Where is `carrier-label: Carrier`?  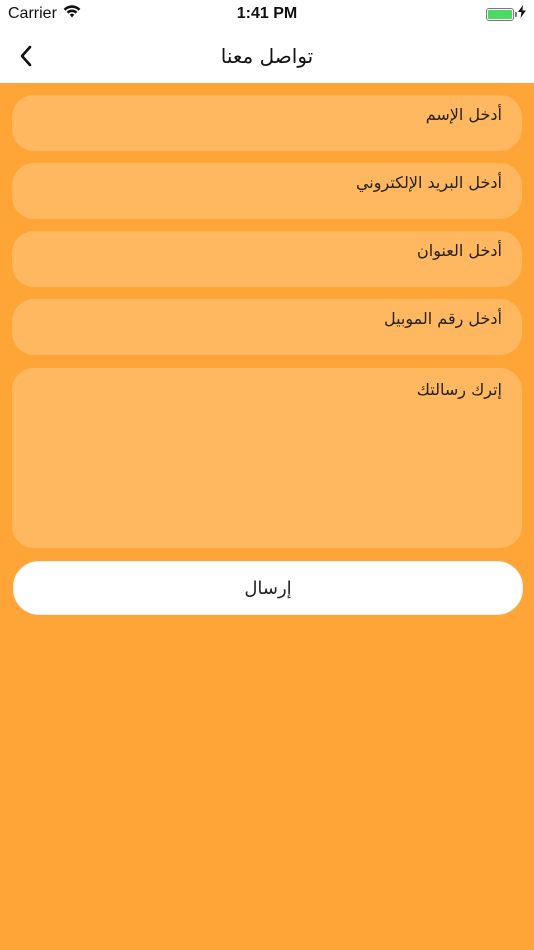
carrier-label: Carrier is located at coordinates (32, 13).